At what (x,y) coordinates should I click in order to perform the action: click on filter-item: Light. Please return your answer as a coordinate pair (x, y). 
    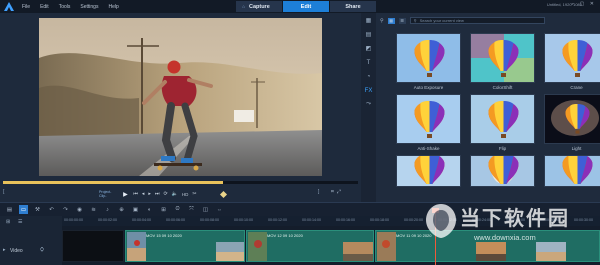
    Looking at the image, I should click on (572, 123).